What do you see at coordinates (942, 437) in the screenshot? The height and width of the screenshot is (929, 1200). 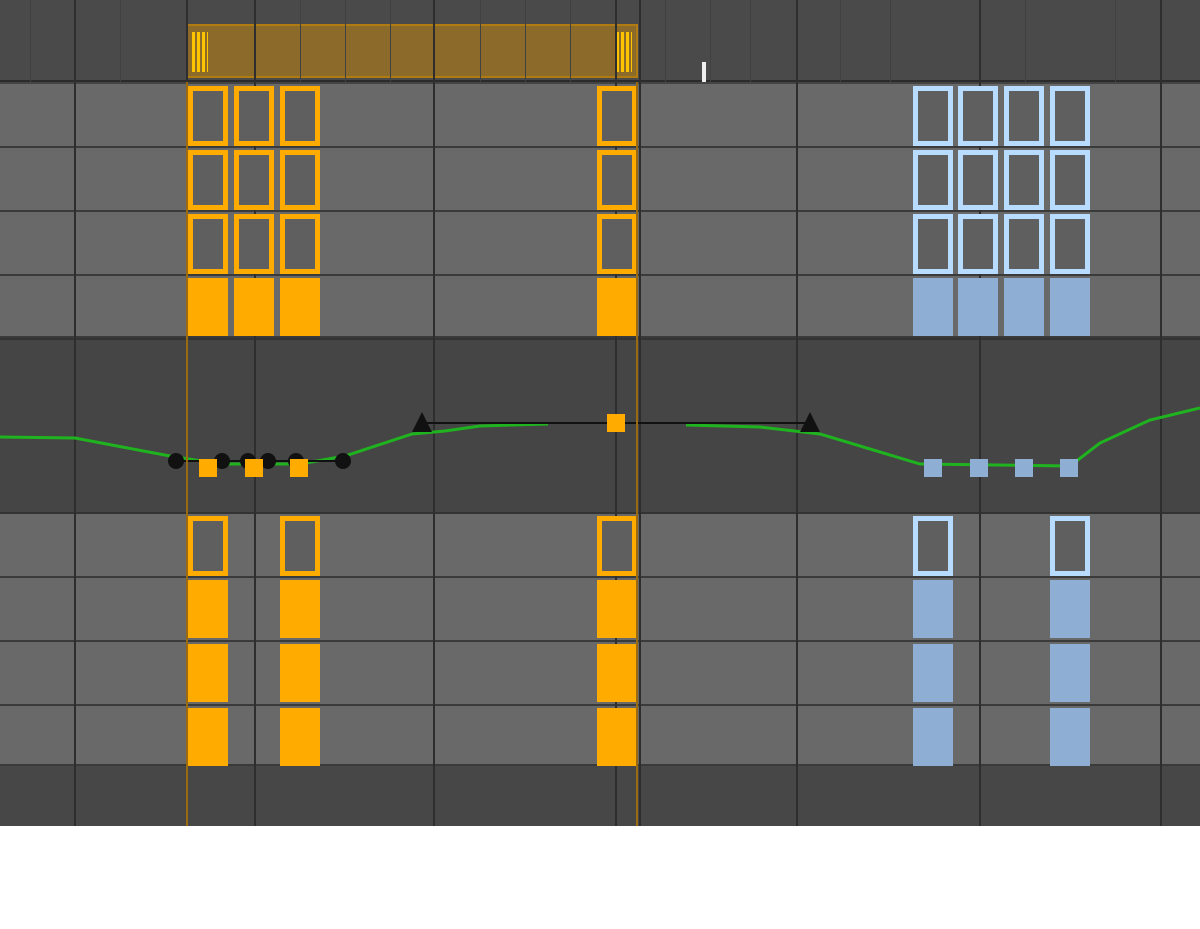 I see `animation-curve` at bounding box center [942, 437].